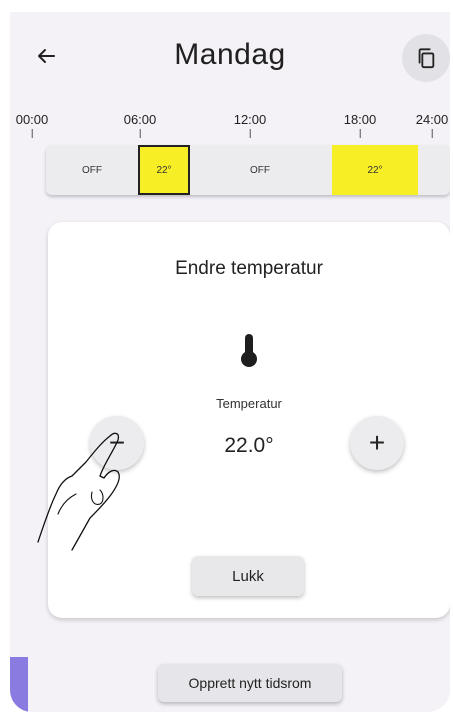  Describe the element at coordinates (249, 403) in the screenshot. I see `temperature-label: Temperatur` at that location.